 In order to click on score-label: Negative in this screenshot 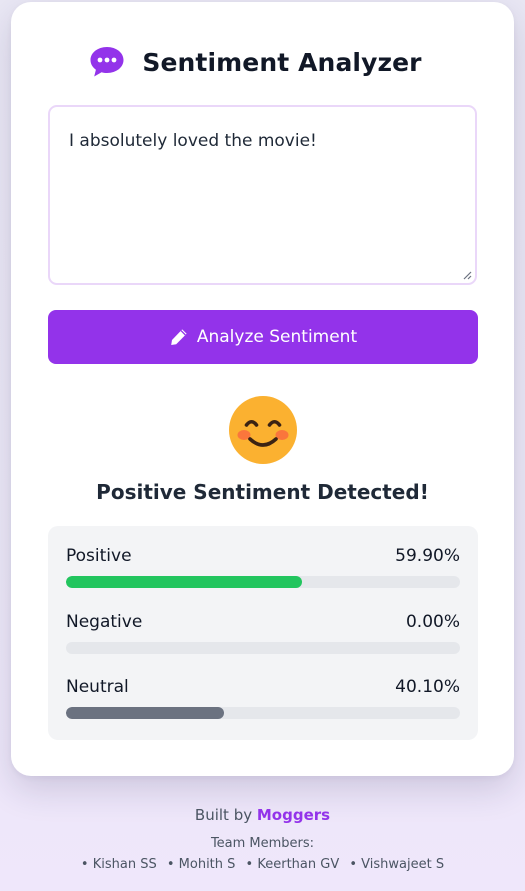, I will do `click(104, 622)`.